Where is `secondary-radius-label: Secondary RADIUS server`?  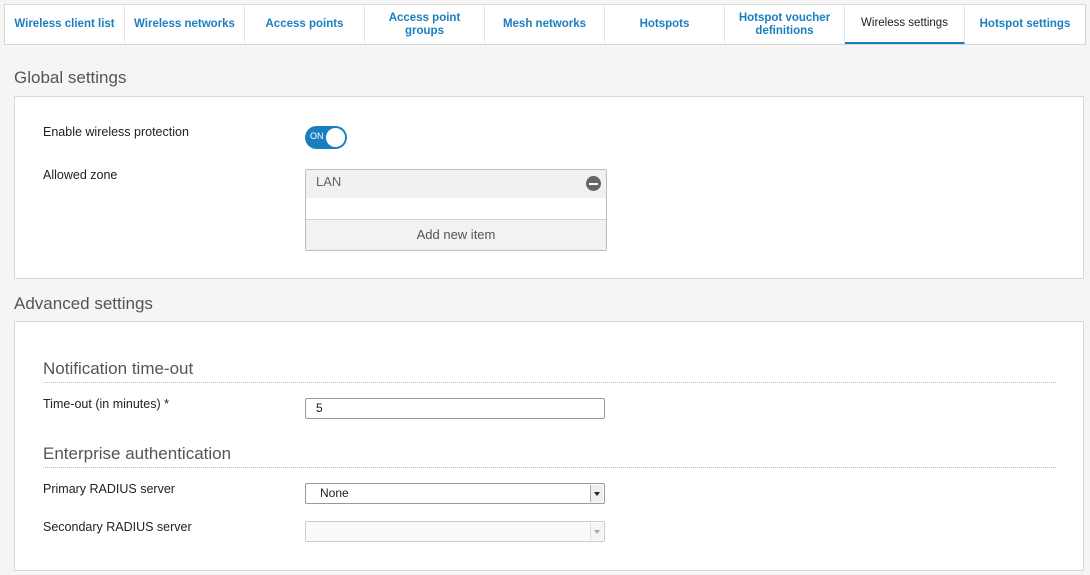 secondary-radius-label: Secondary RADIUS server is located at coordinates (117, 527).